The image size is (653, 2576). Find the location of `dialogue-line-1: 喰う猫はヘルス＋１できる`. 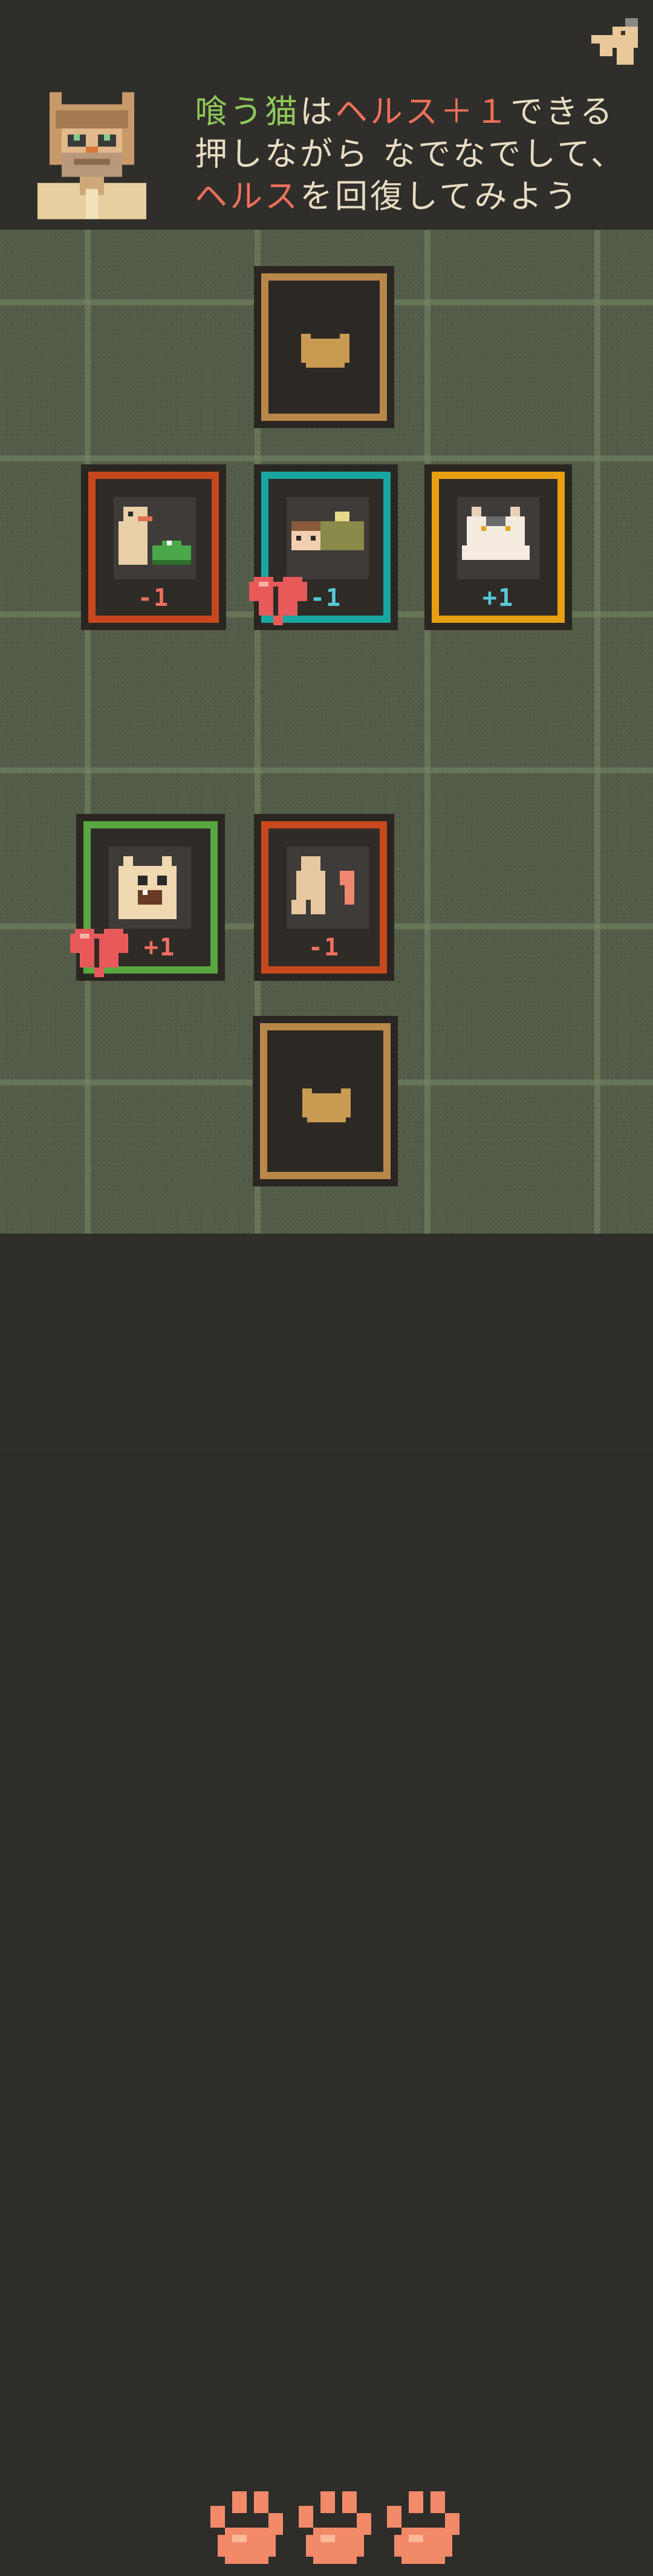

dialogue-line-1: 喰う猫はヘルス＋１できる is located at coordinates (407, 112).